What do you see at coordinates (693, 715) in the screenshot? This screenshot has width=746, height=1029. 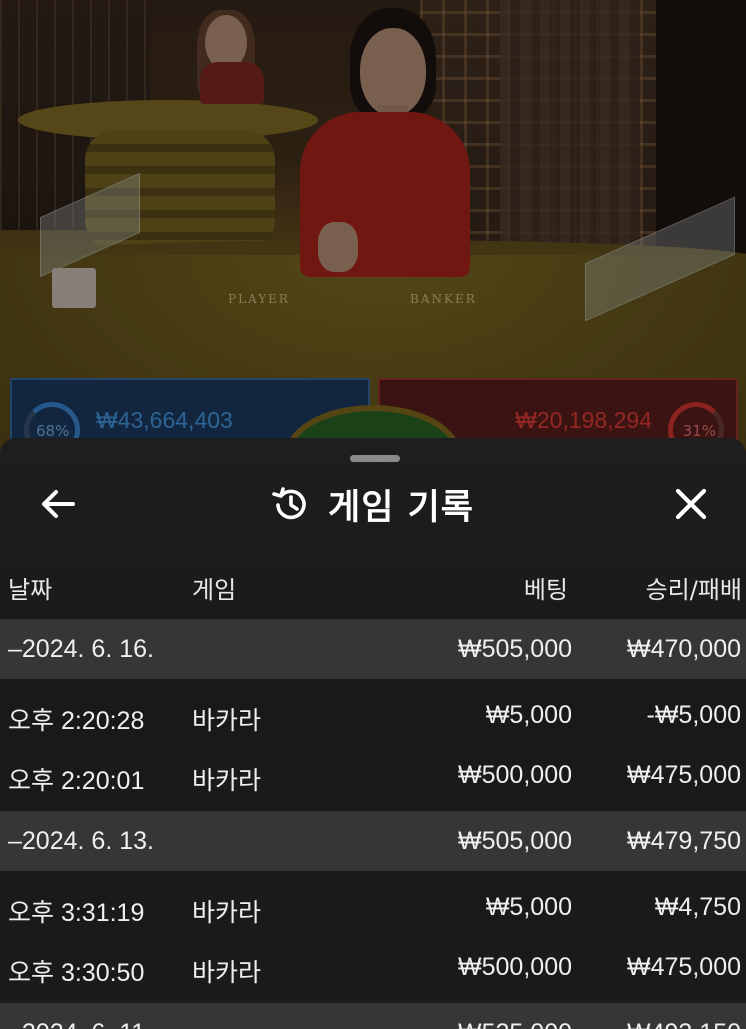 I see `row-win-loss: -₩5,000` at bounding box center [693, 715].